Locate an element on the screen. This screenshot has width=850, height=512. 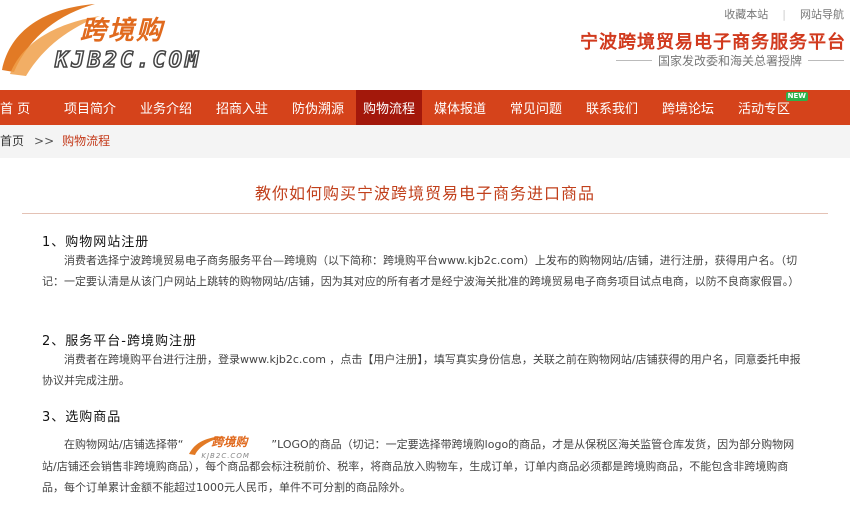
site-title: 宁波跨境贸易电子商务服务平台 is located at coordinates (713, 42).